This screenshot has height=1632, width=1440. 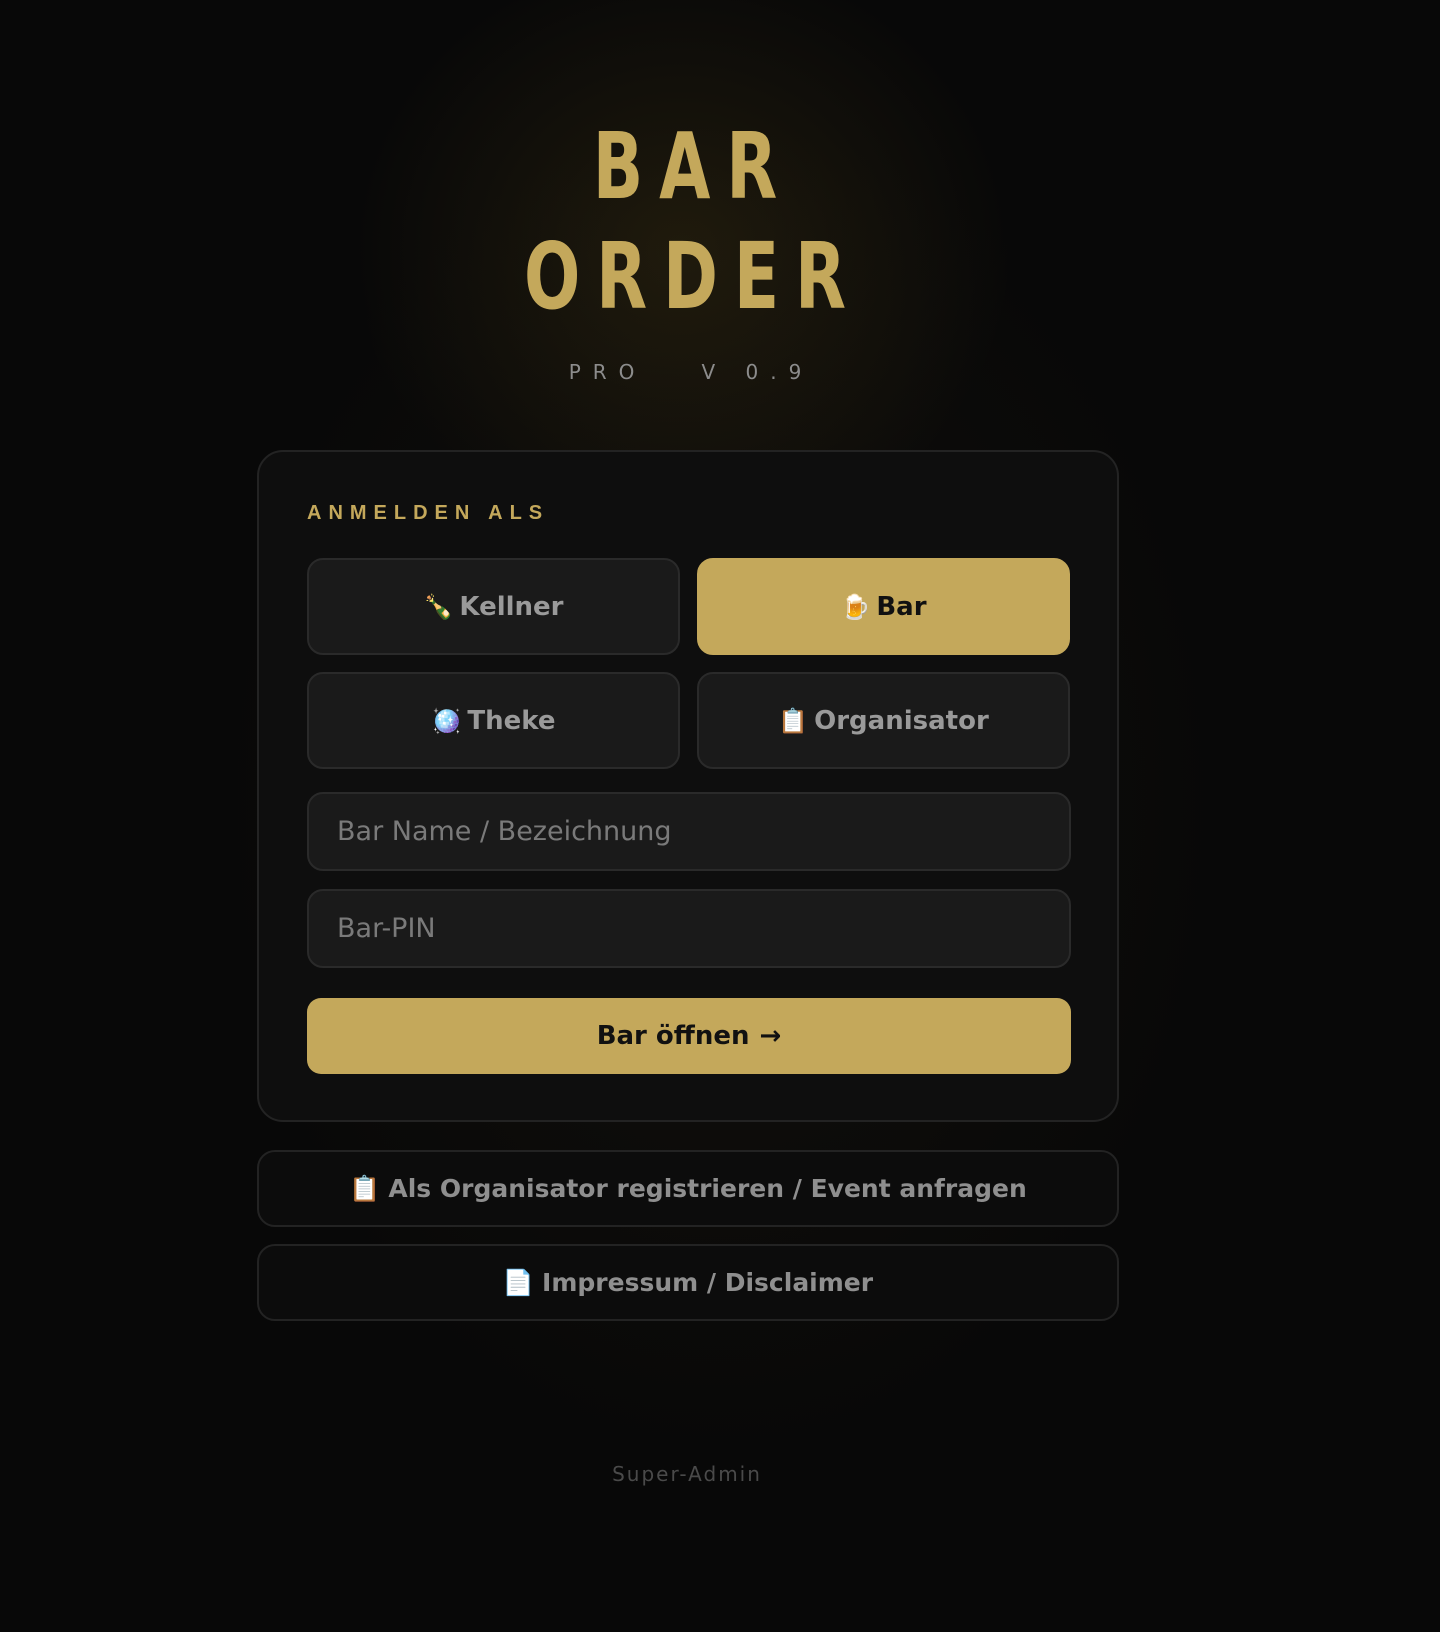 What do you see at coordinates (438, 606) in the screenshot?
I see `champagne-bottle-icon: 🍾` at bounding box center [438, 606].